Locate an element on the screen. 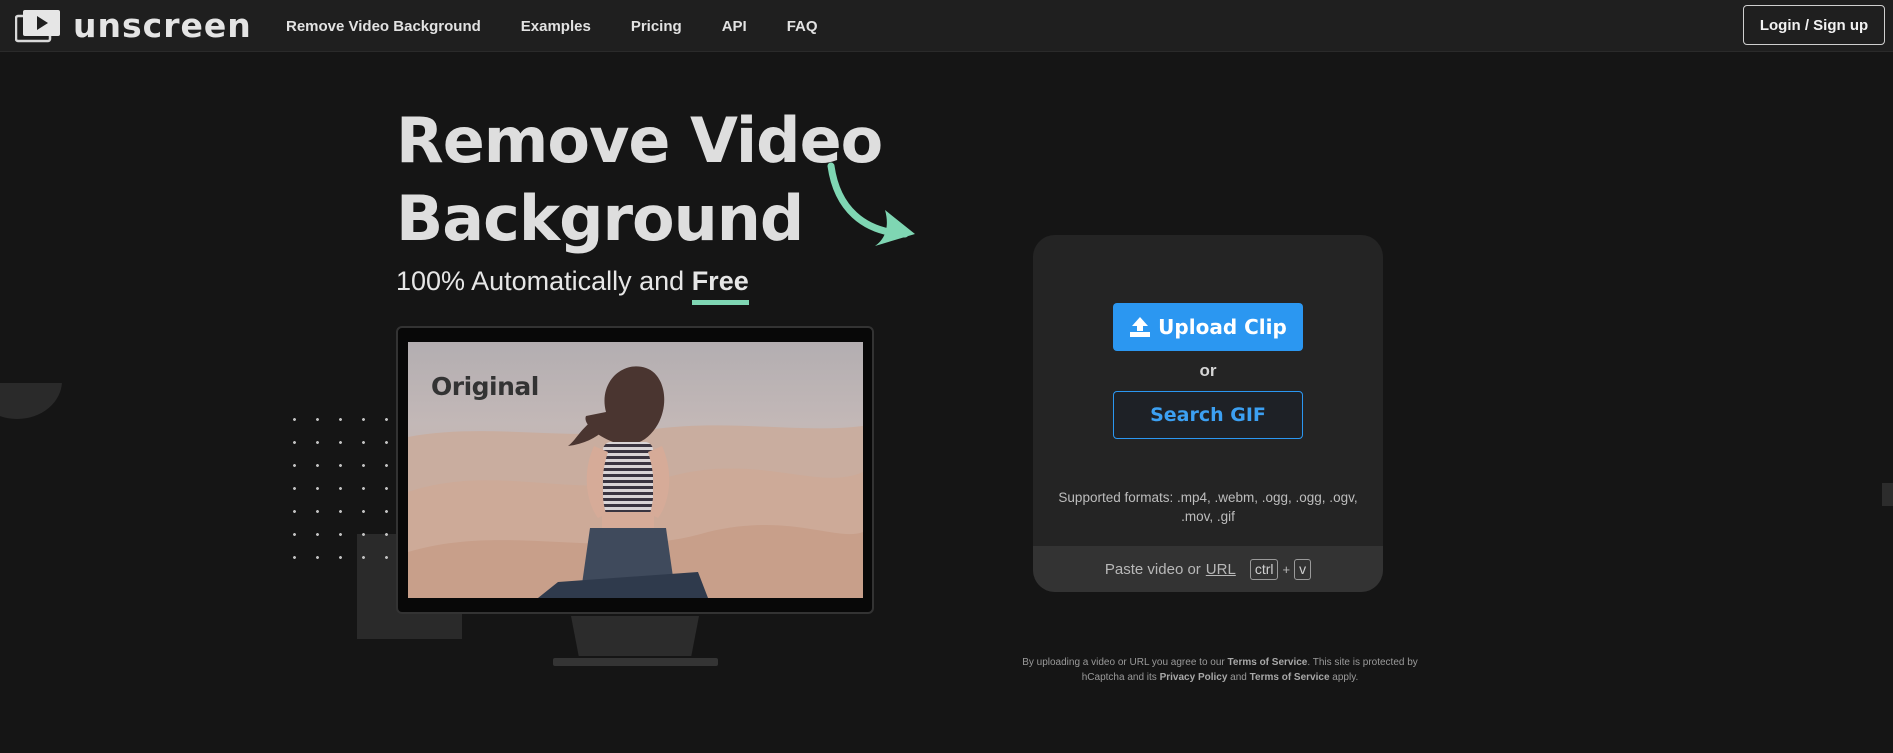  logo: unscreen is located at coordinates (133, 26).